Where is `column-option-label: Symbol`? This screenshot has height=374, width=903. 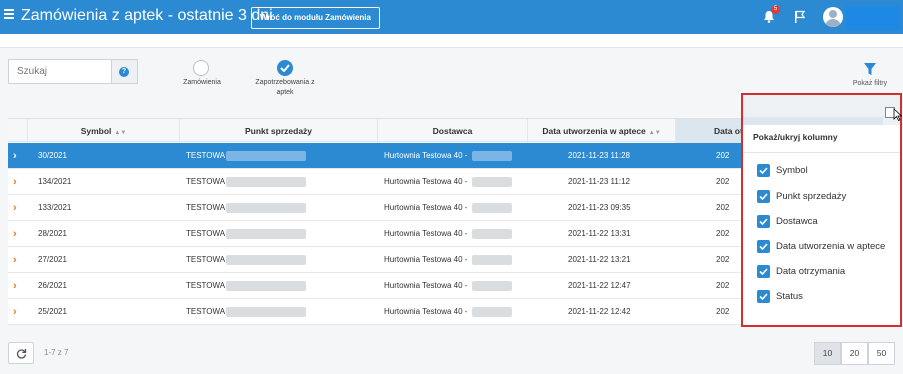
column-option-label: Symbol is located at coordinates (792, 170).